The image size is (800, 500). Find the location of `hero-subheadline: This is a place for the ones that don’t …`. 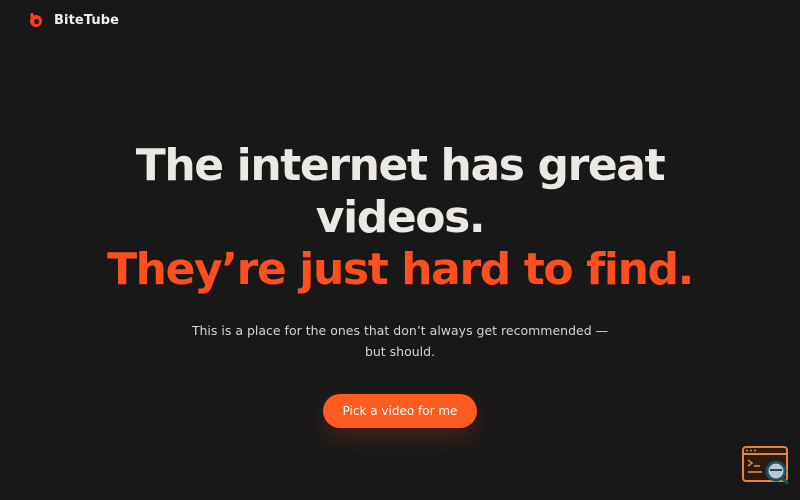

hero-subheadline: This is a place for the ones that don’t … is located at coordinates (400, 341).